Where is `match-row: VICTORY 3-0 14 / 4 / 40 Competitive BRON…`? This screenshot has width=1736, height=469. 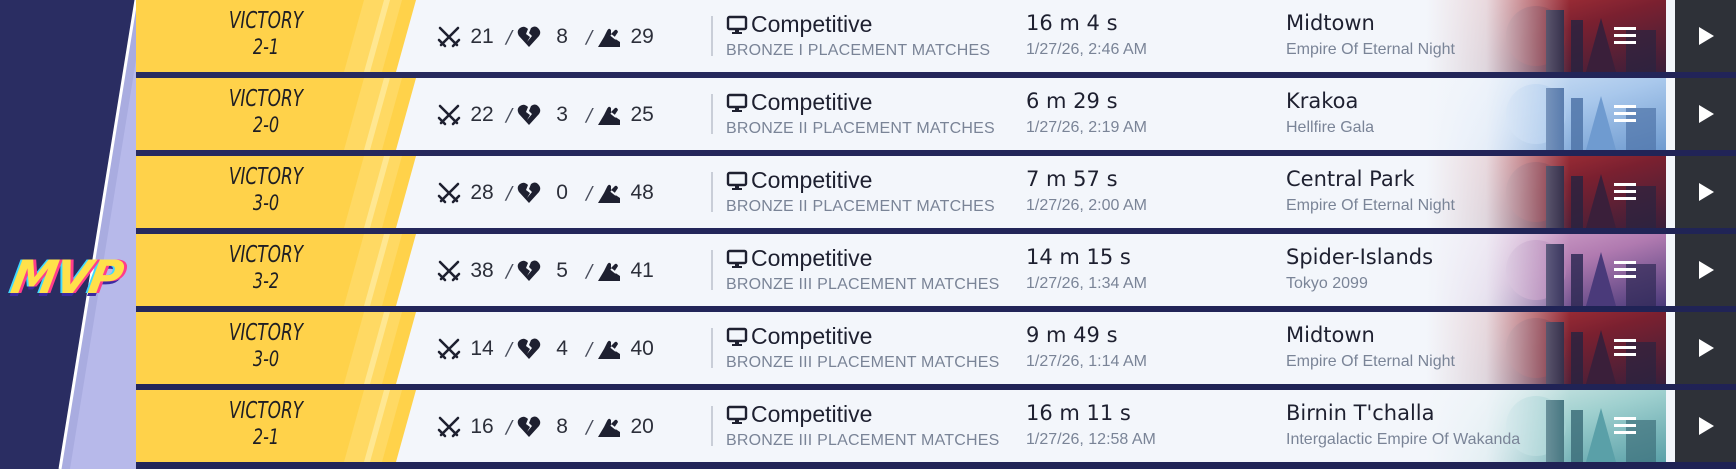
match-row: VICTORY 3-0 14 / 4 / 40 Competitive BRON… is located at coordinates (936, 348).